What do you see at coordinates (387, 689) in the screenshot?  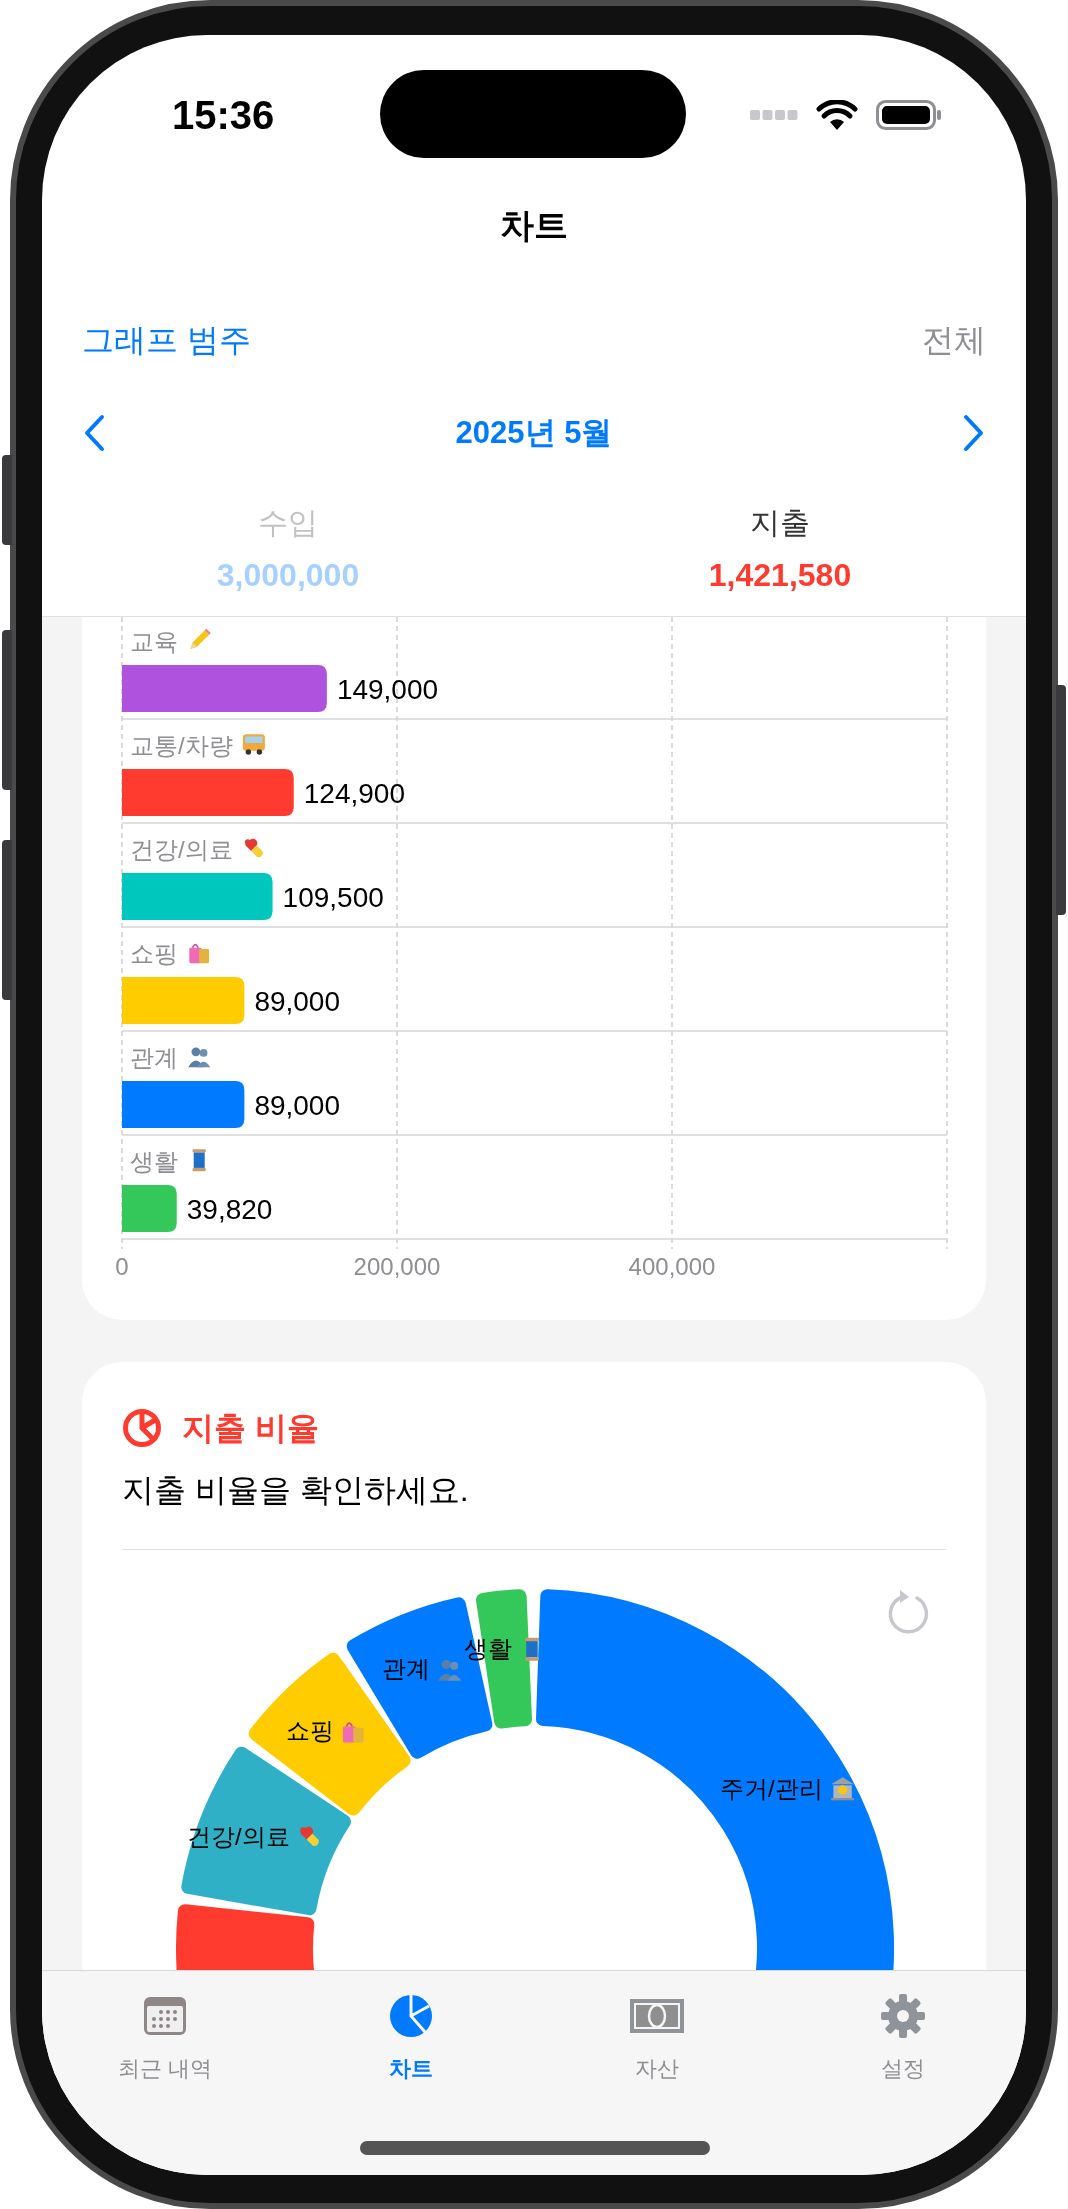 I see `value-label: 149,000` at bounding box center [387, 689].